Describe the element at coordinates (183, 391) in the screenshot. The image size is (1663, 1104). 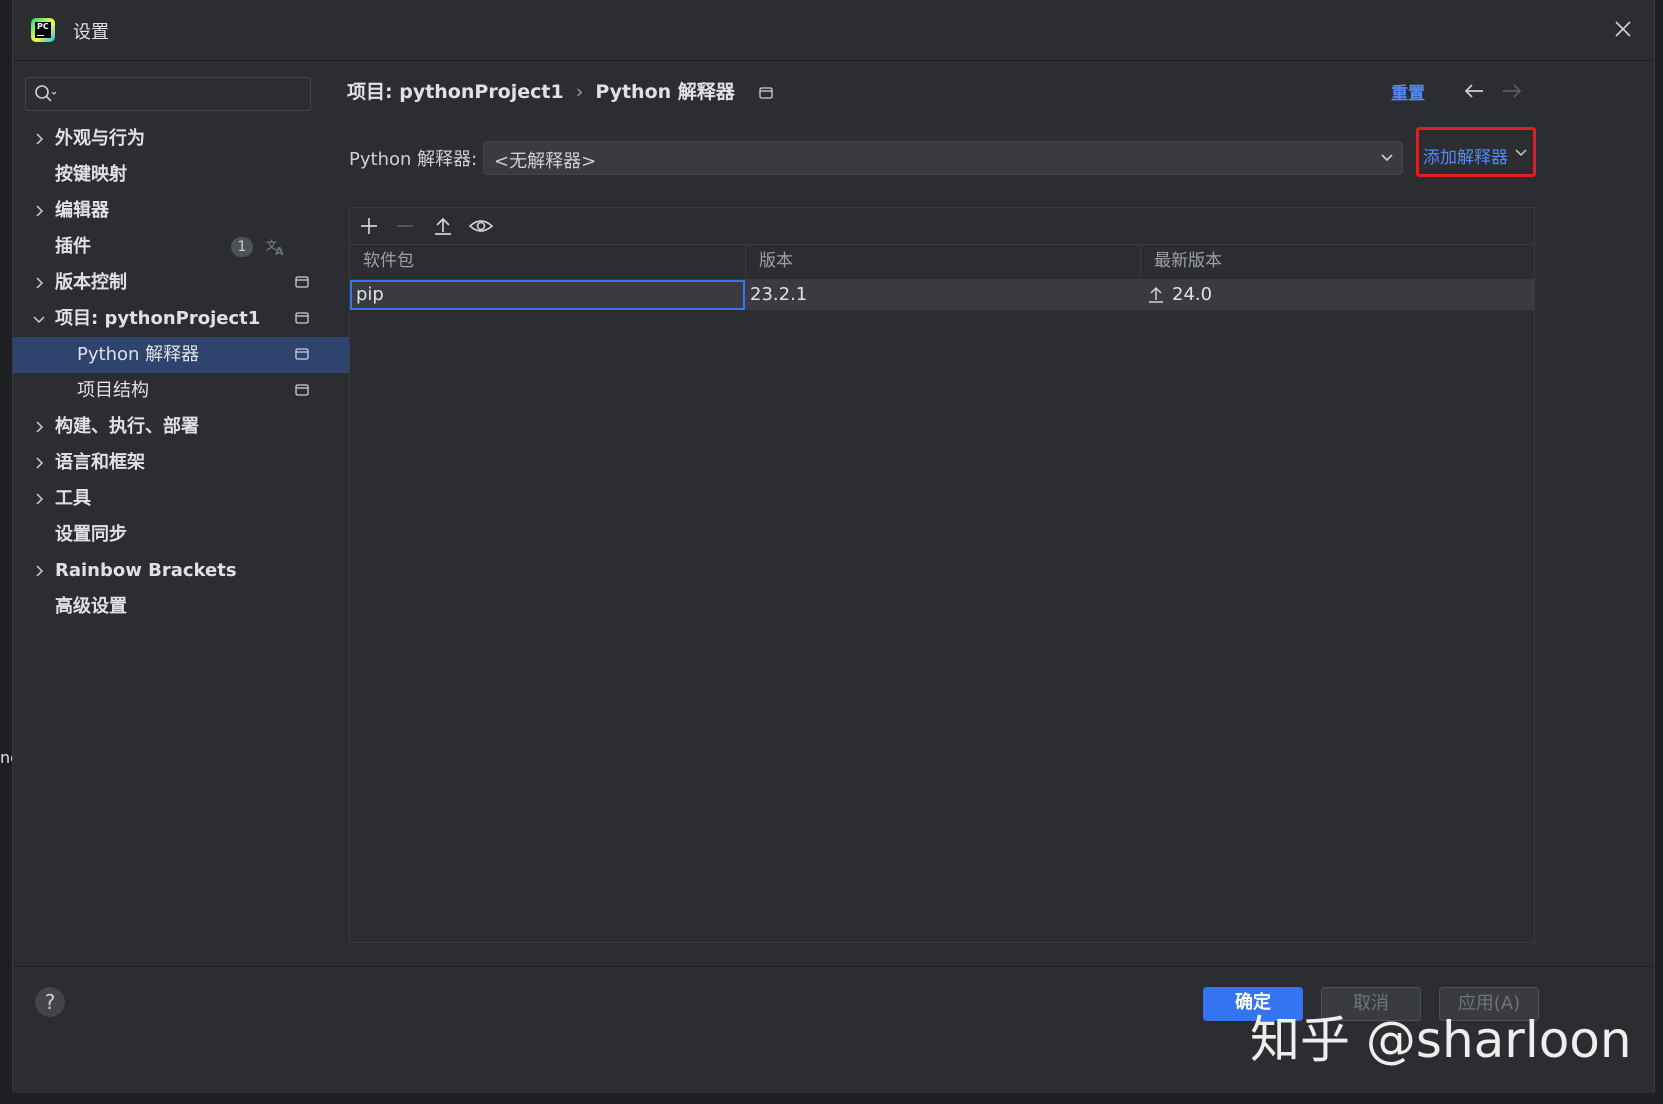
I see `sidebar-item-project-structure: 项目结构` at that location.